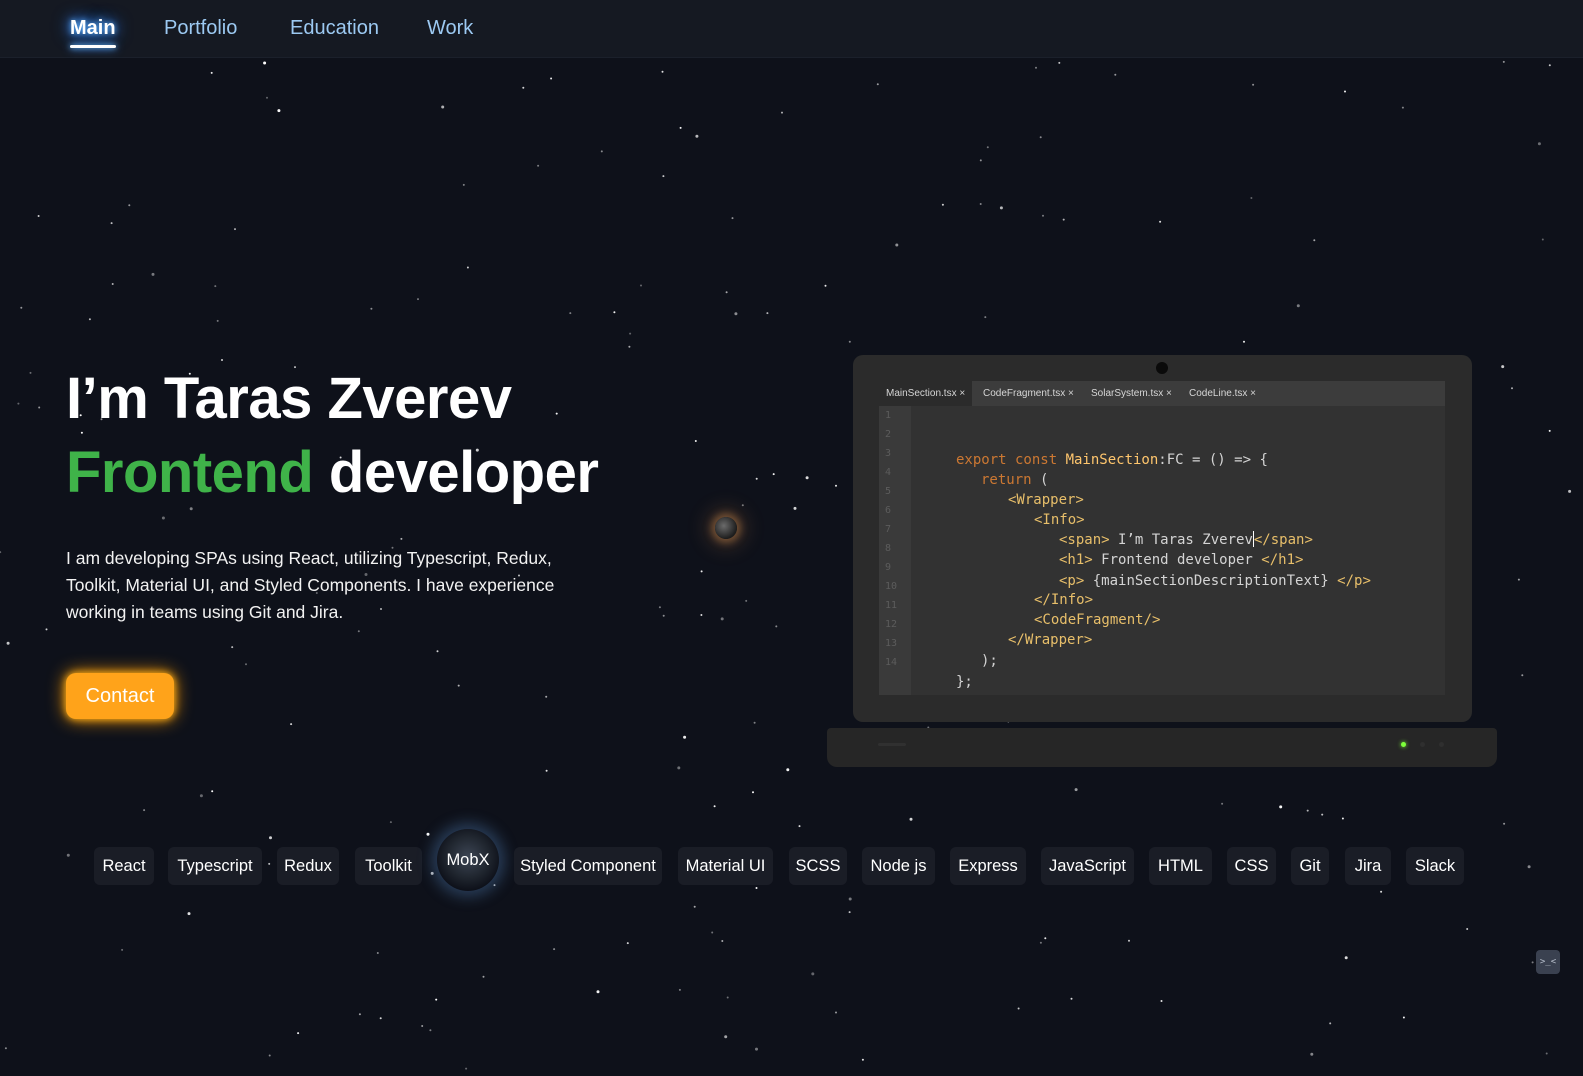  Describe the element at coordinates (892, 744) in the screenshot. I see `laptop-slot` at that location.